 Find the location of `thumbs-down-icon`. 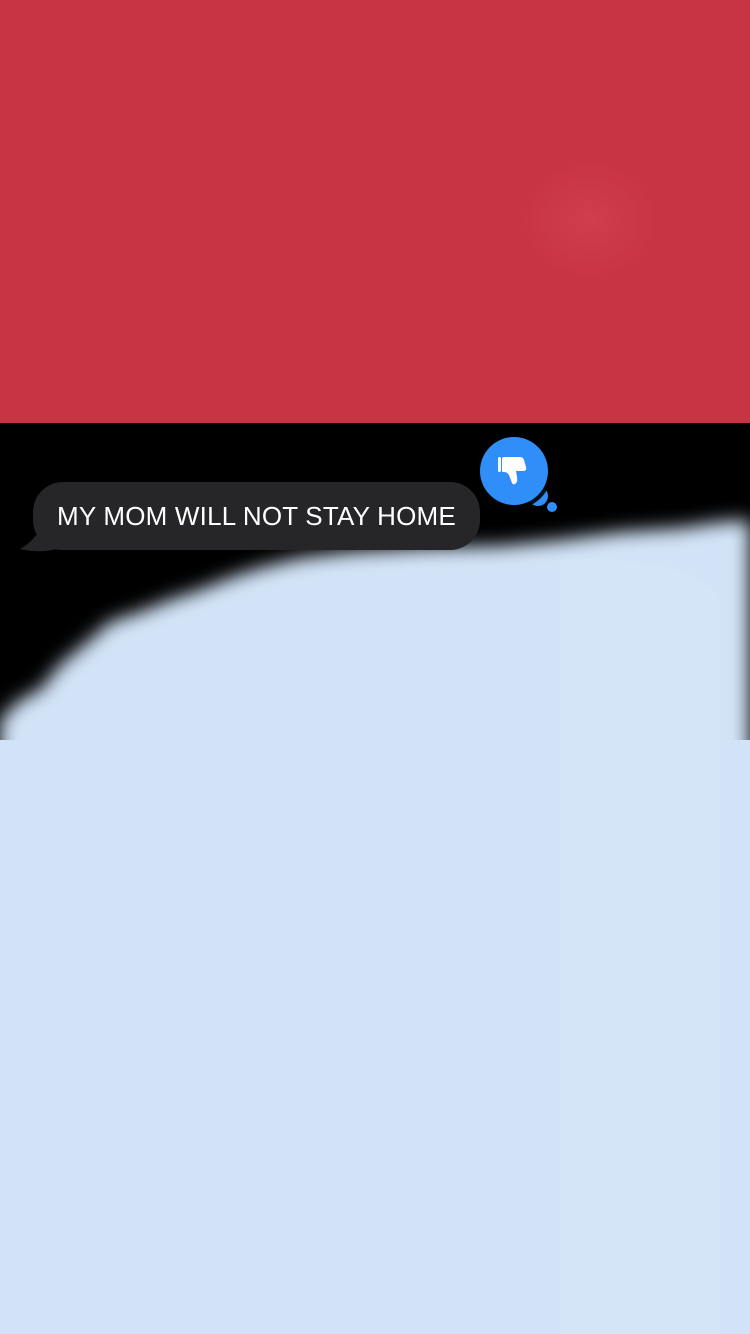

thumbs-down-icon is located at coordinates (512, 471).